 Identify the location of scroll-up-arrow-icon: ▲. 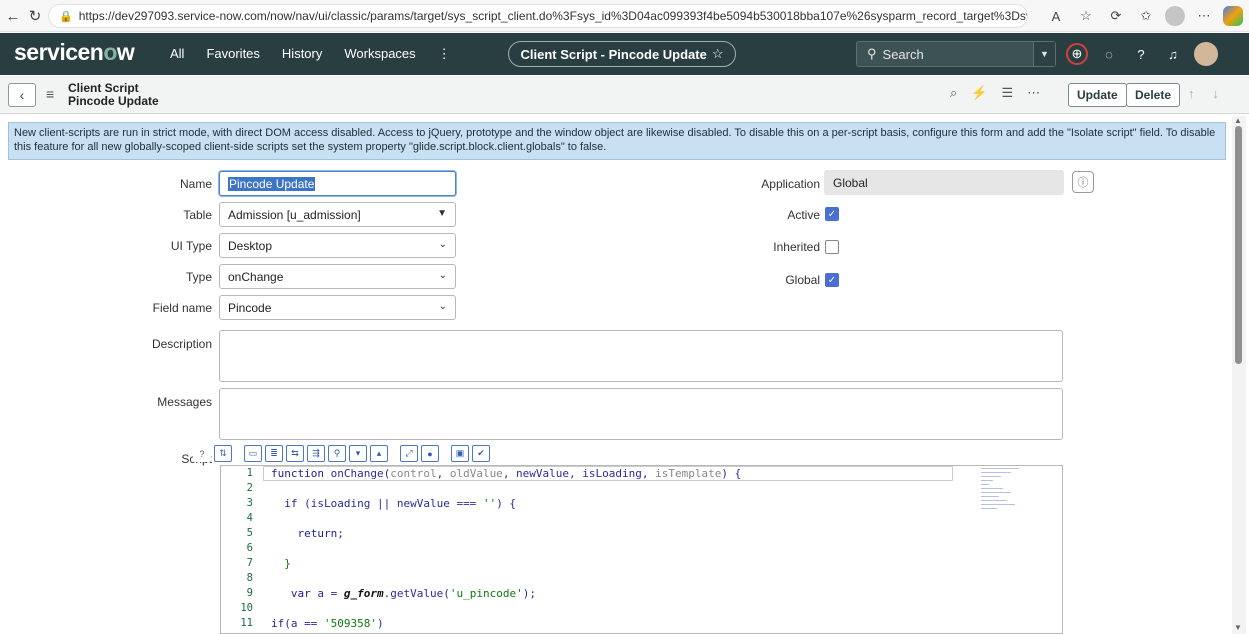
(1238, 120).